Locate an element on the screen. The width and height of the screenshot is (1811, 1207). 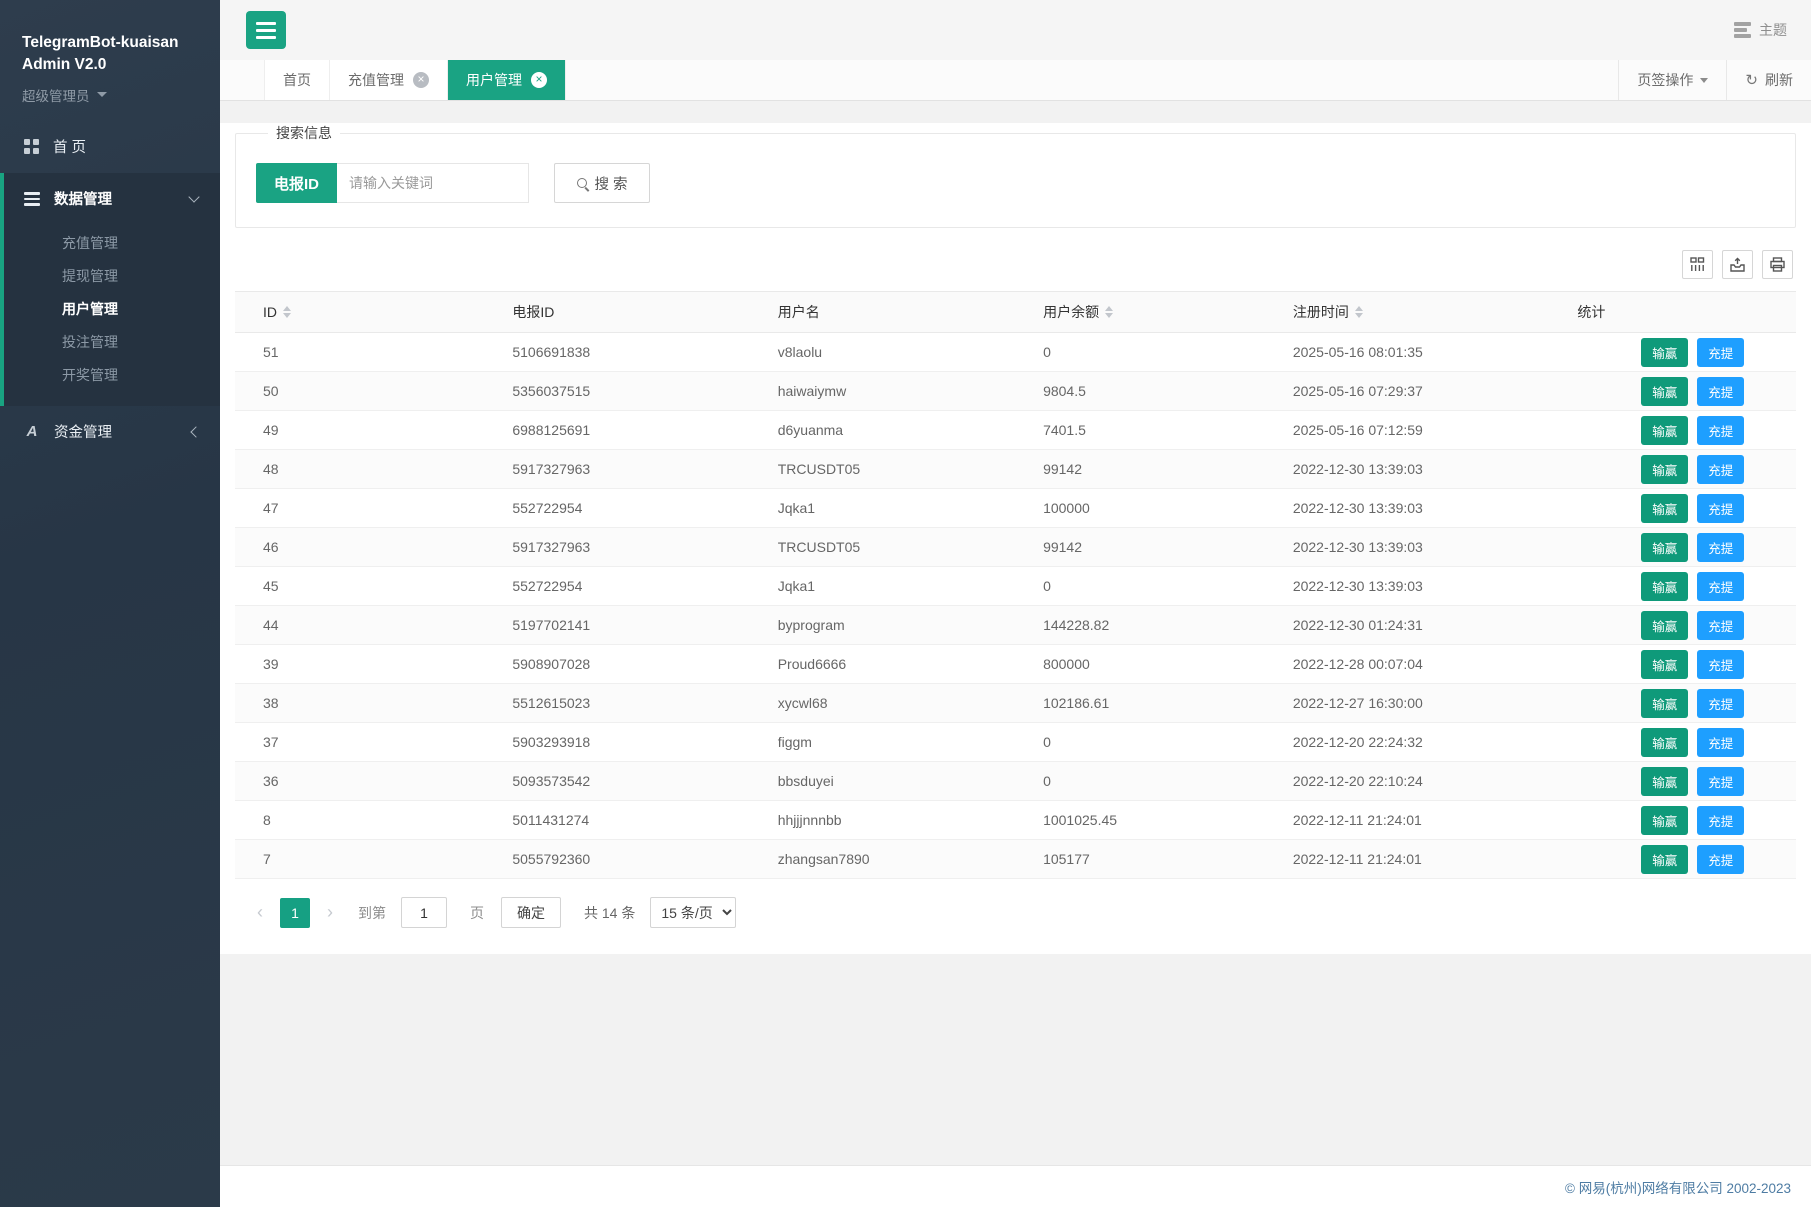
app-title-line2: Admin V2.0 is located at coordinates (64, 65).